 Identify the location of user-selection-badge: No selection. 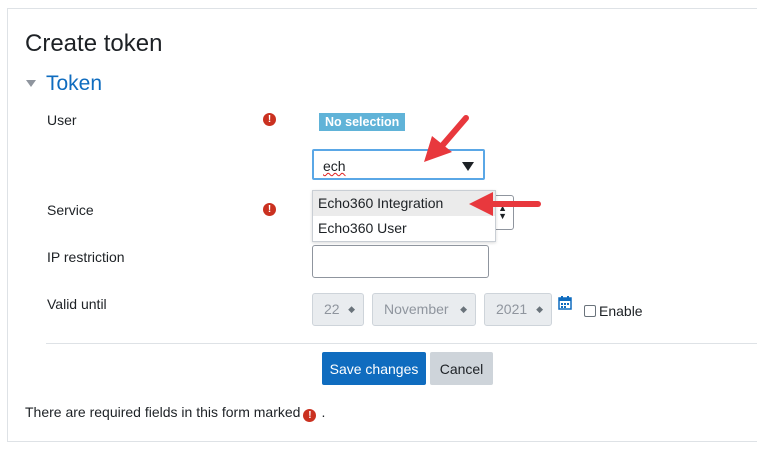
(362, 122).